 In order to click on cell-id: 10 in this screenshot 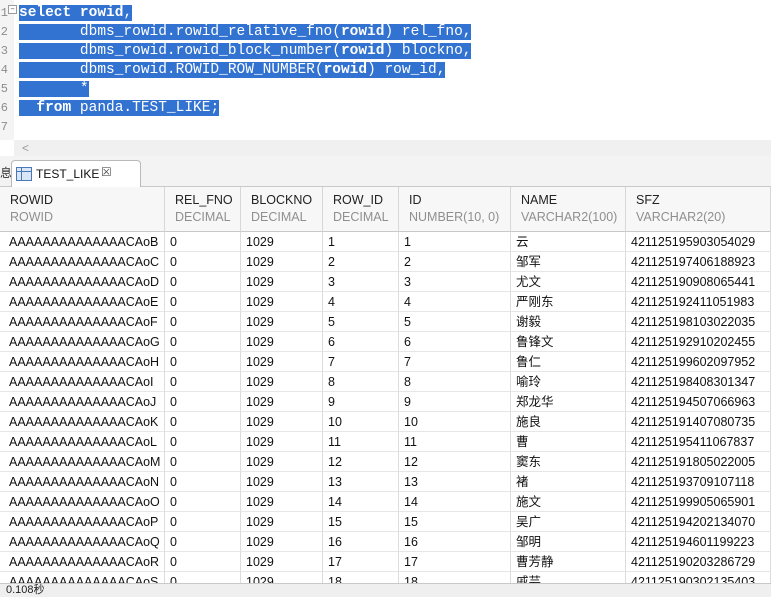, I will do `click(455, 422)`.